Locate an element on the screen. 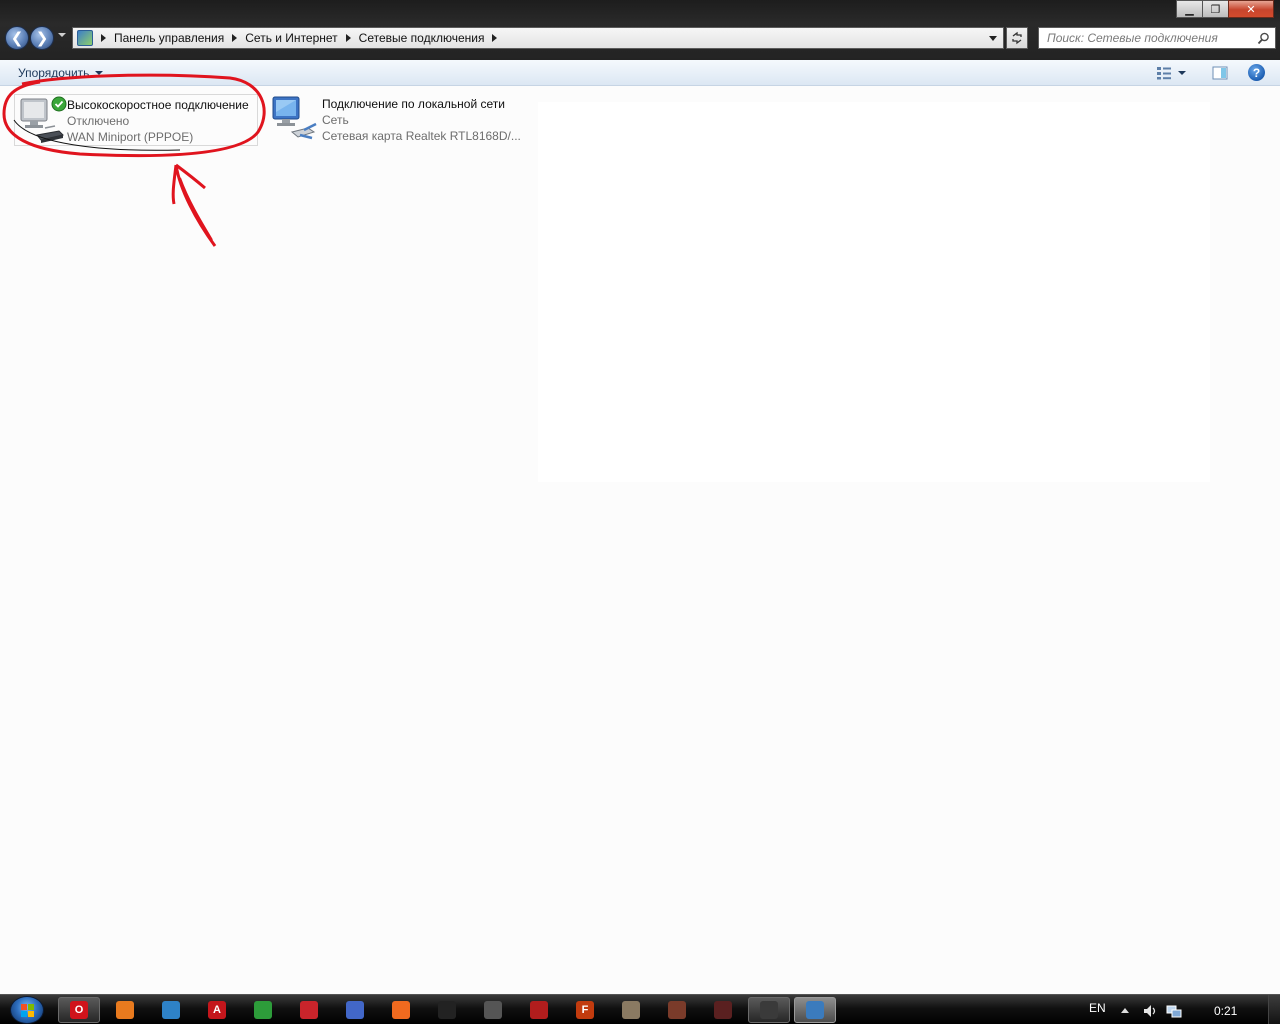 The height and width of the screenshot is (1024, 1280). show-desktop-button is located at coordinates (1274, 1009).